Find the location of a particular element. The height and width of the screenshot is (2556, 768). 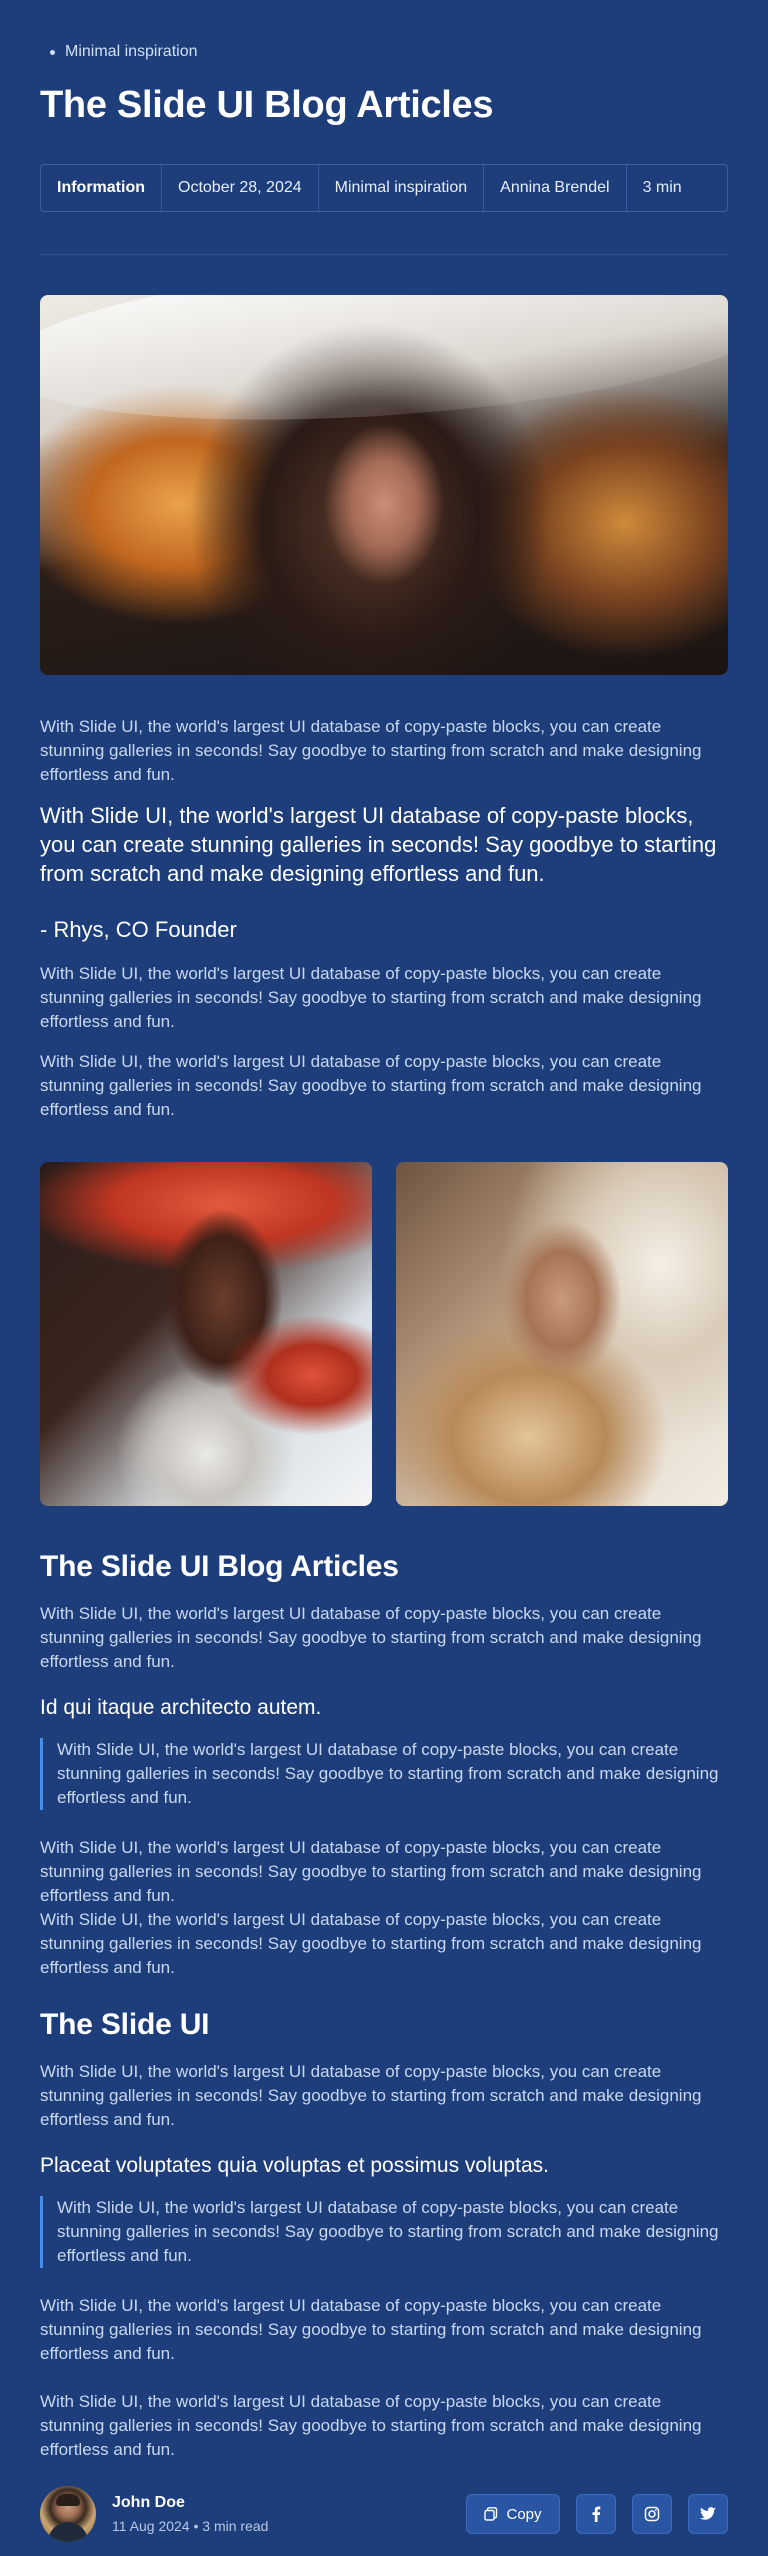

post-read-time: 3 min read is located at coordinates (235, 2526).